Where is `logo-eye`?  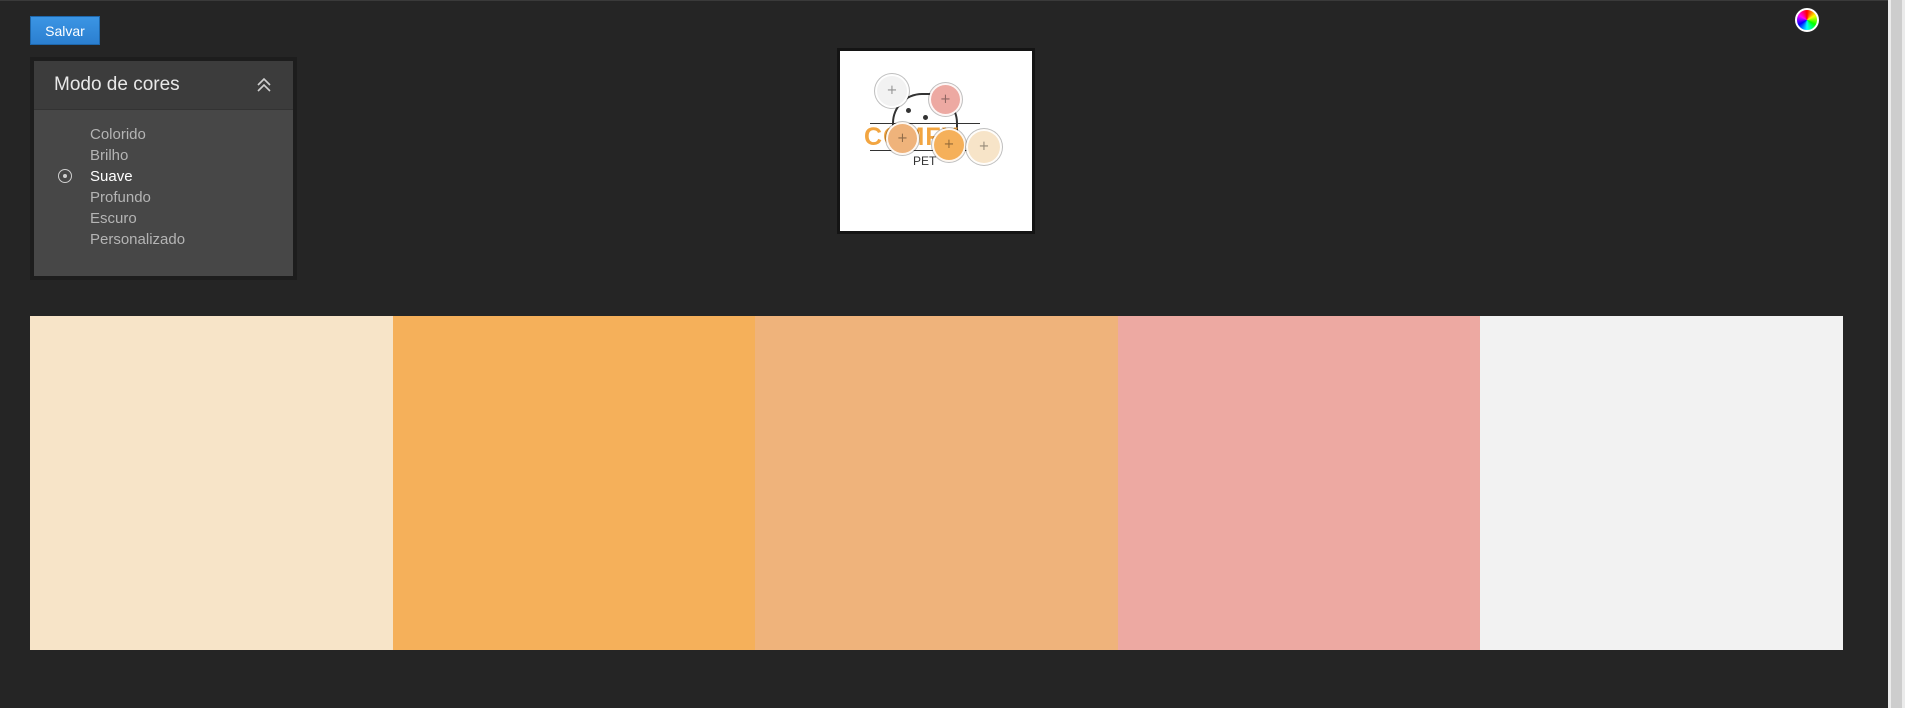
logo-eye is located at coordinates (908, 110).